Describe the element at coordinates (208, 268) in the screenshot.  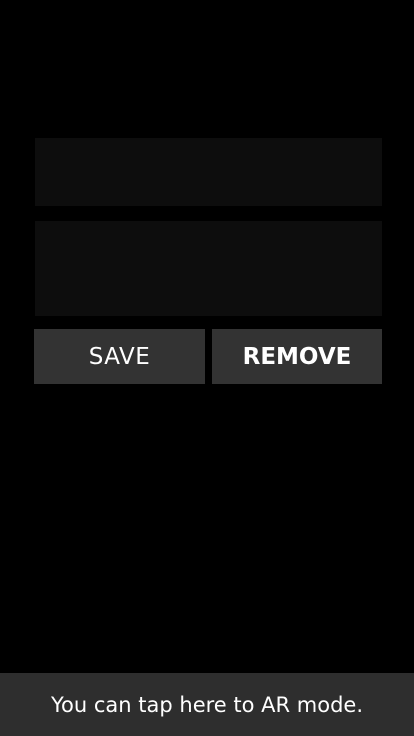
I see `description-input` at that location.